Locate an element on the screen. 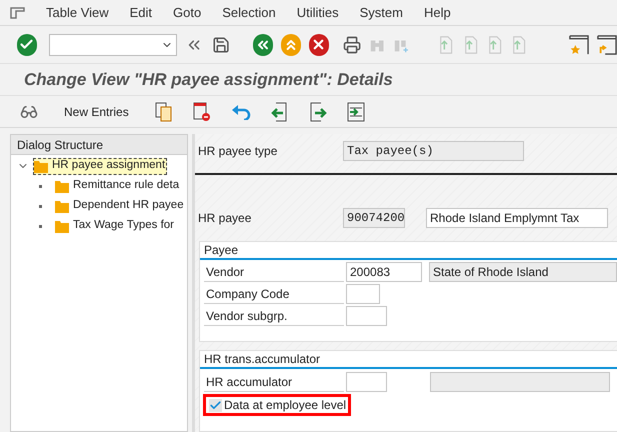 The height and width of the screenshot is (432, 617). transport-icon is located at coordinates (355, 112).